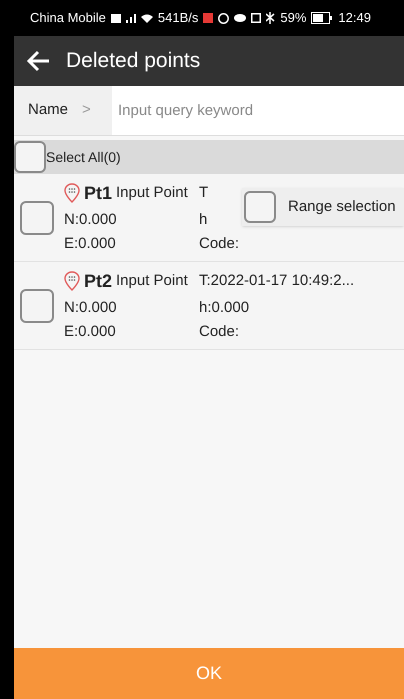 The image size is (404, 699). What do you see at coordinates (209, 157) in the screenshot?
I see `select-all-row: Select All(0)` at bounding box center [209, 157].